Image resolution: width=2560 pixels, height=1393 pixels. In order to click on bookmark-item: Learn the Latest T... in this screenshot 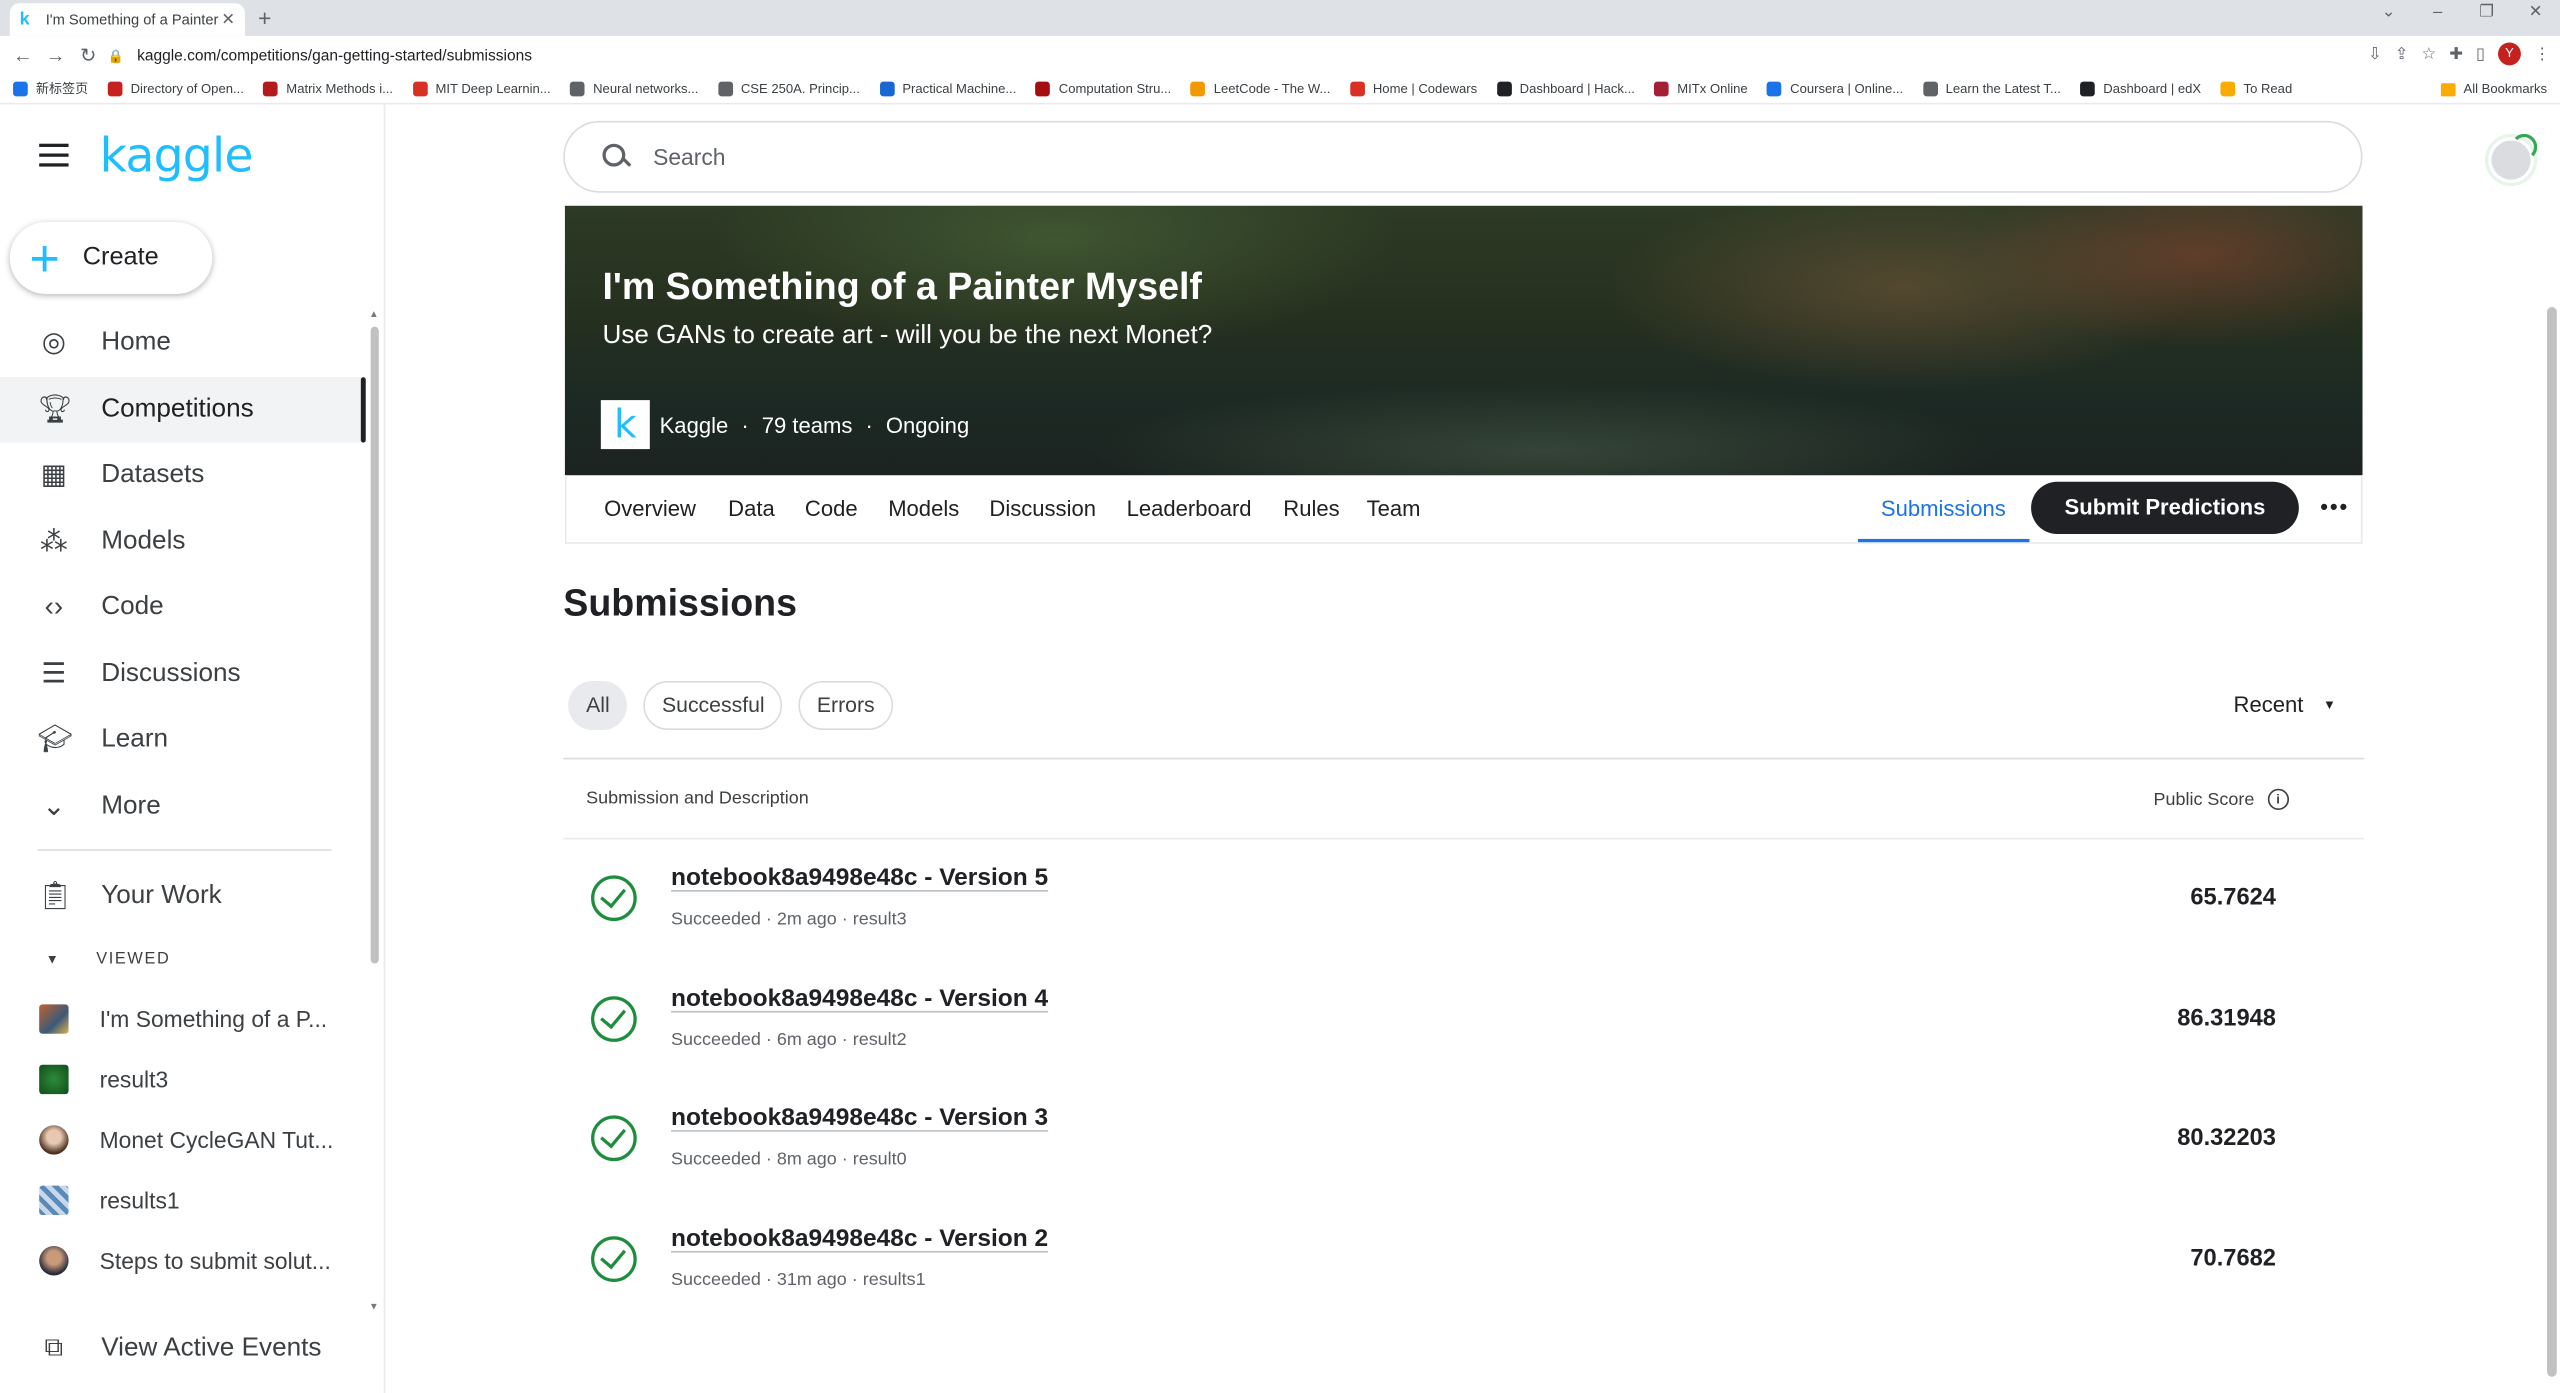, I will do `click(1991, 89)`.